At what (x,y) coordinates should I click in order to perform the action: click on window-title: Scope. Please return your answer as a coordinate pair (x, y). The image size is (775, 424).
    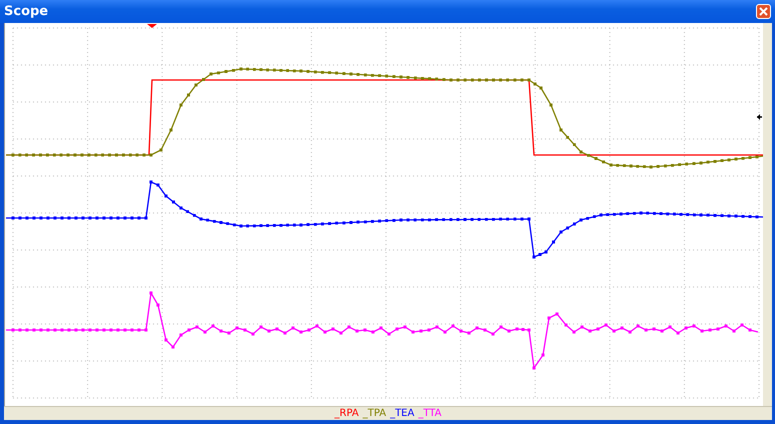
    Looking at the image, I should click on (26, 11).